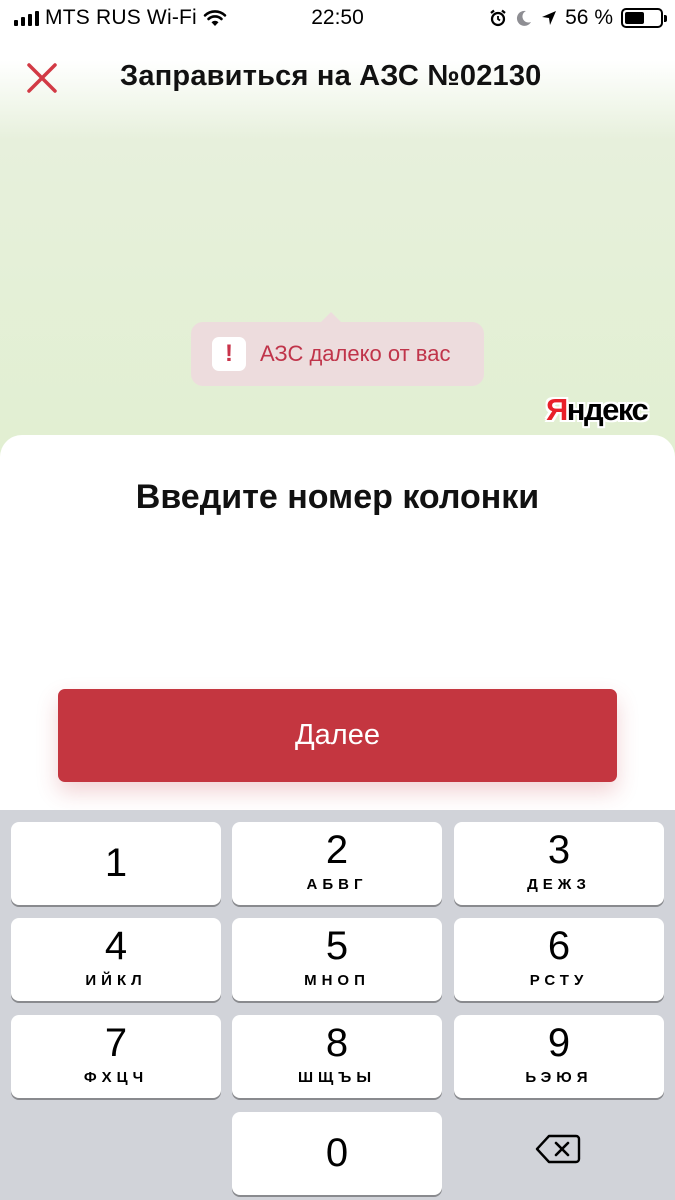 The width and height of the screenshot is (675, 1200). What do you see at coordinates (589, 17) in the screenshot?
I see `battery-percent: 56 %` at bounding box center [589, 17].